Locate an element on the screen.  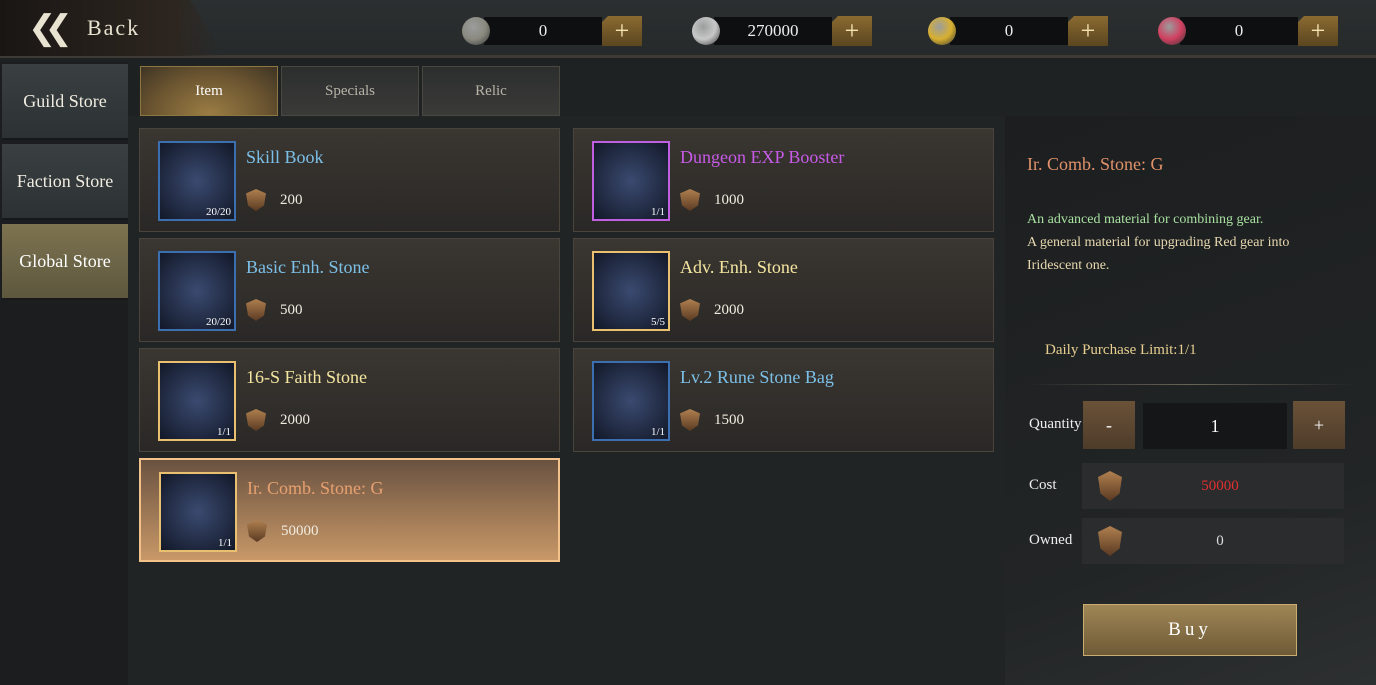
cost-box: 50000 is located at coordinates (1213, 486).